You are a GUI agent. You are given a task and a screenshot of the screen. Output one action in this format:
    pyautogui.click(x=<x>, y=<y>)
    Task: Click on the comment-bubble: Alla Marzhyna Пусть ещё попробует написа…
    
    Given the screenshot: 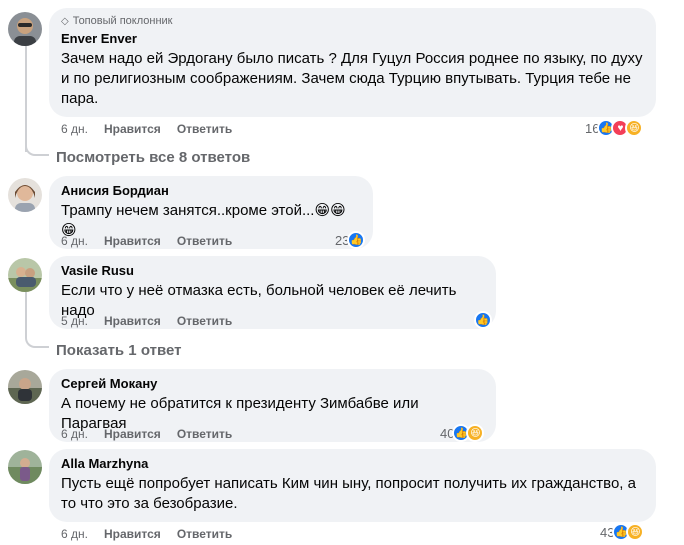 What is the action you would take?
    pyautogui.click(x=352, y=485)
    